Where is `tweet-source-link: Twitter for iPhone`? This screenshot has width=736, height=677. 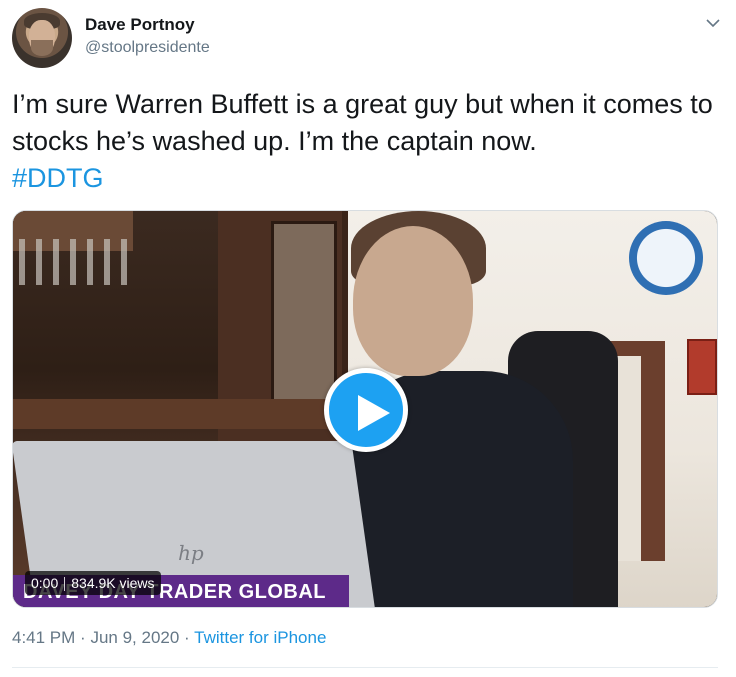
tweet-source-link: Twitter for iPhone is located at coordinates (260, 637).